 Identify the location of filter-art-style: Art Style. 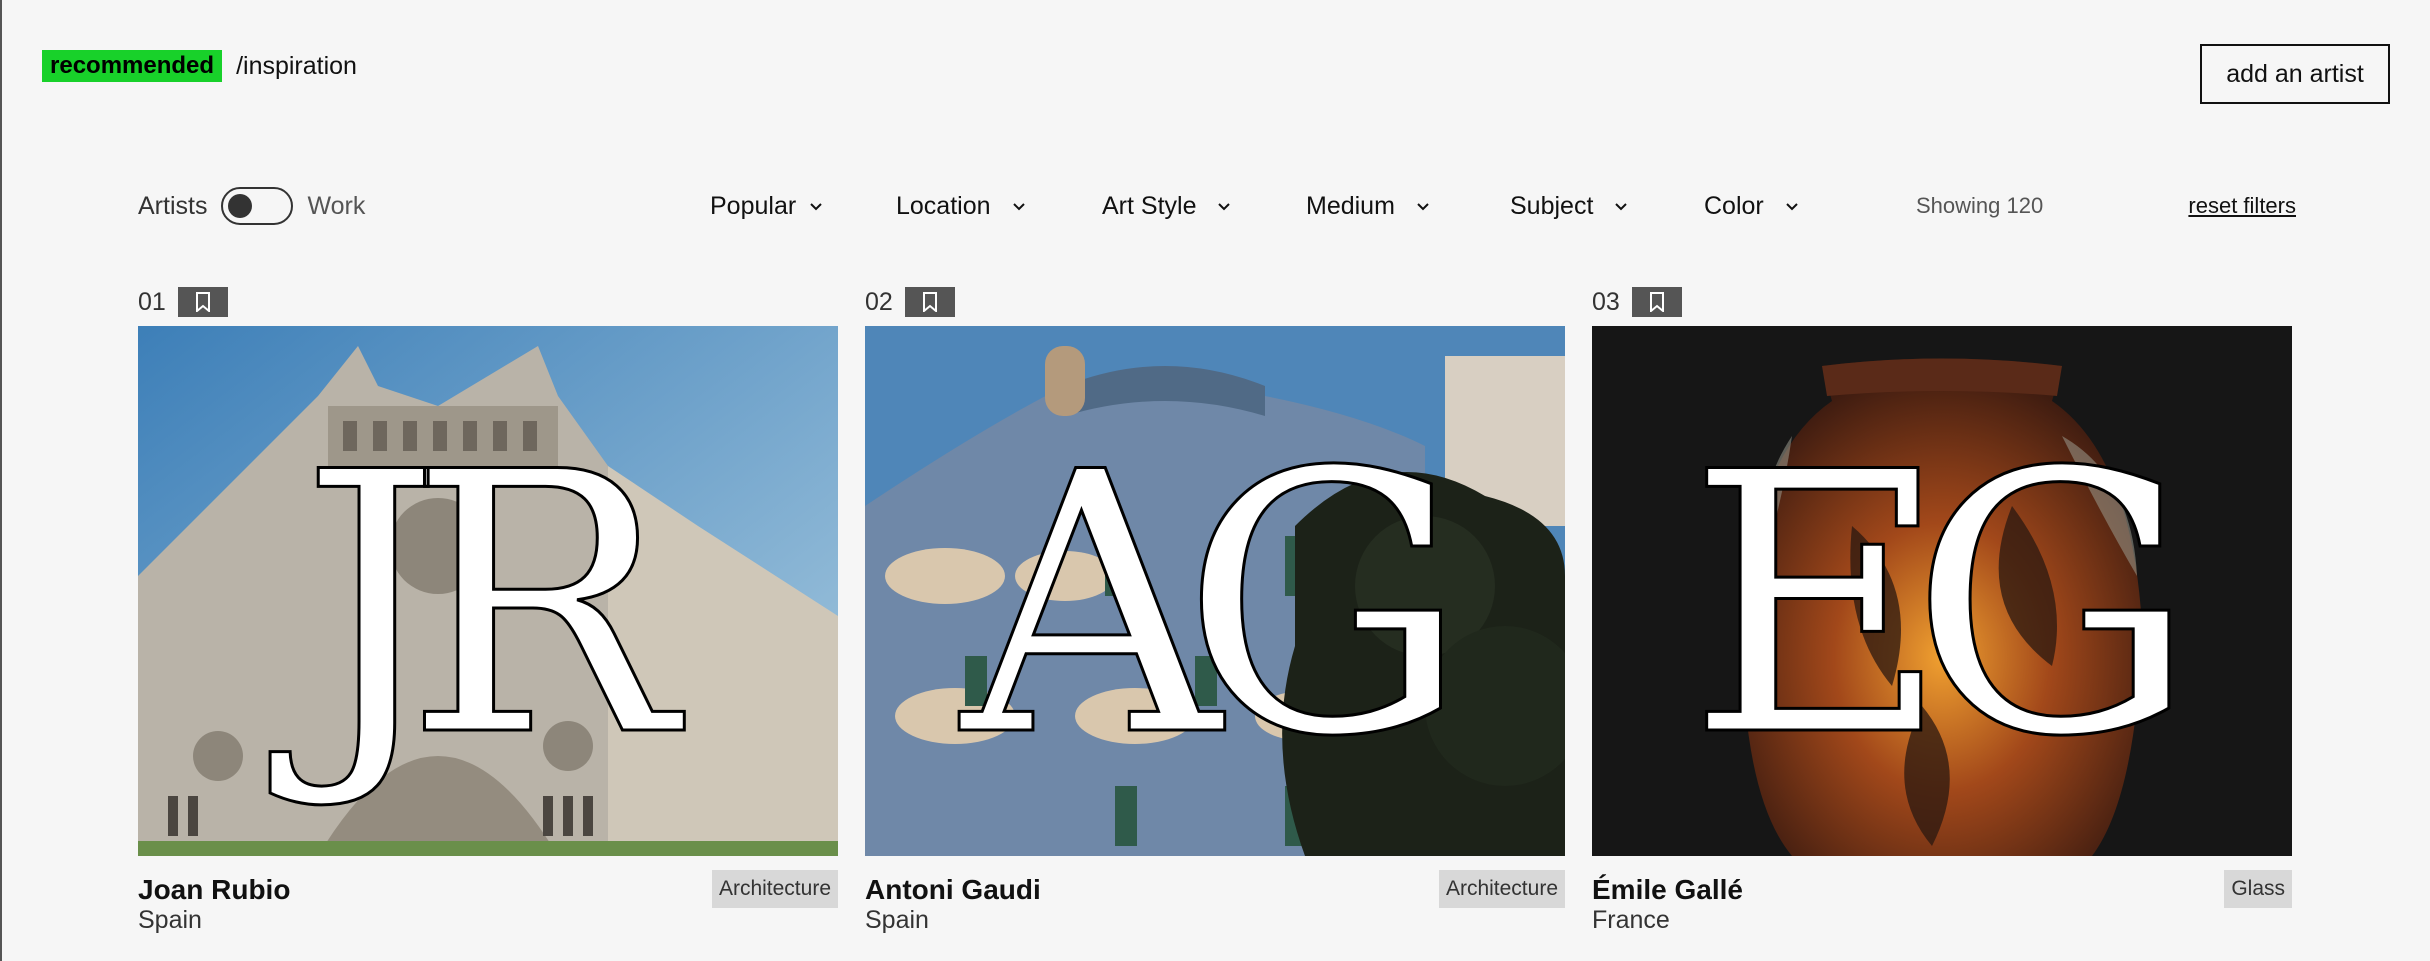
(1167, 206).